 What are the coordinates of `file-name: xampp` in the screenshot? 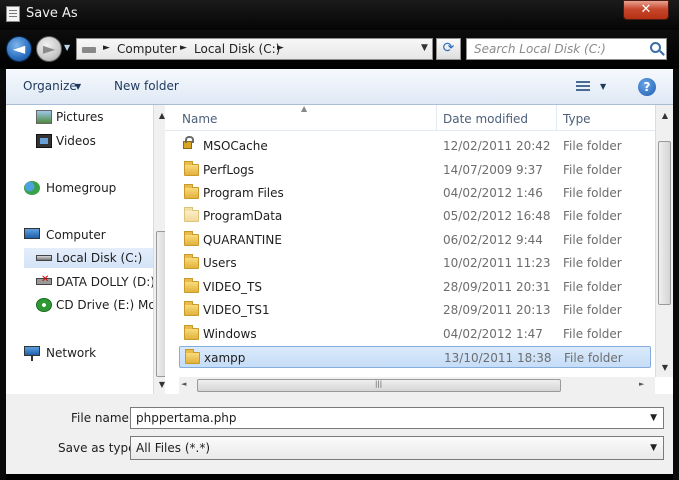 It's located at (225, 358).